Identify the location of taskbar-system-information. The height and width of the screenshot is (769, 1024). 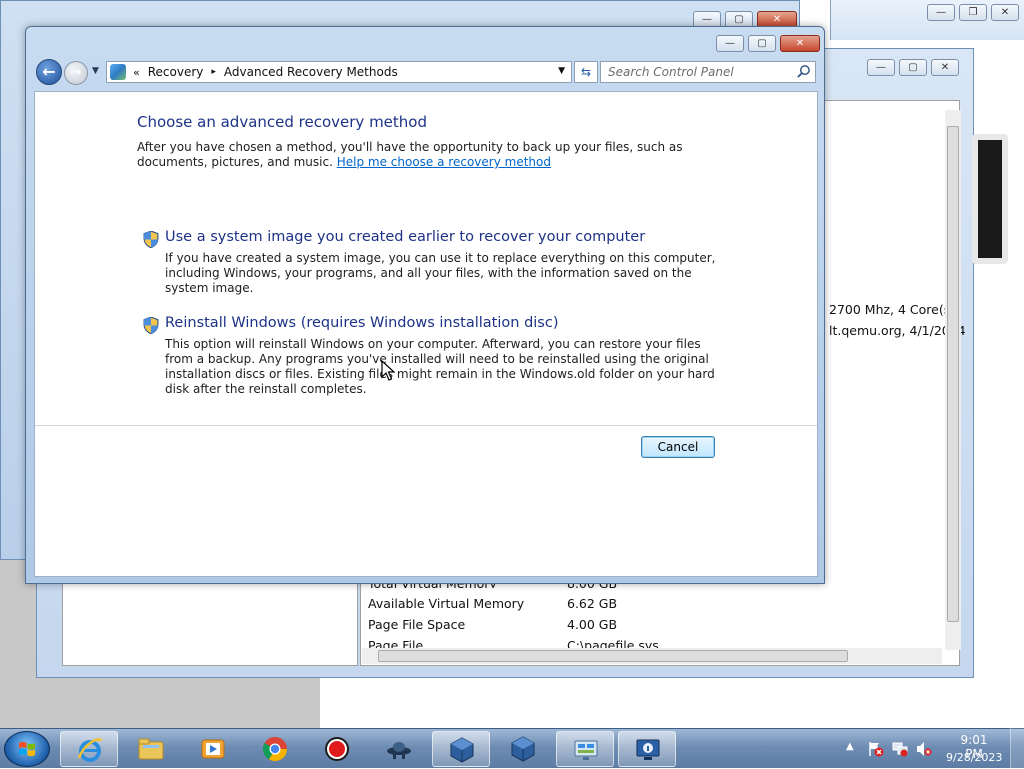
(585, 749).